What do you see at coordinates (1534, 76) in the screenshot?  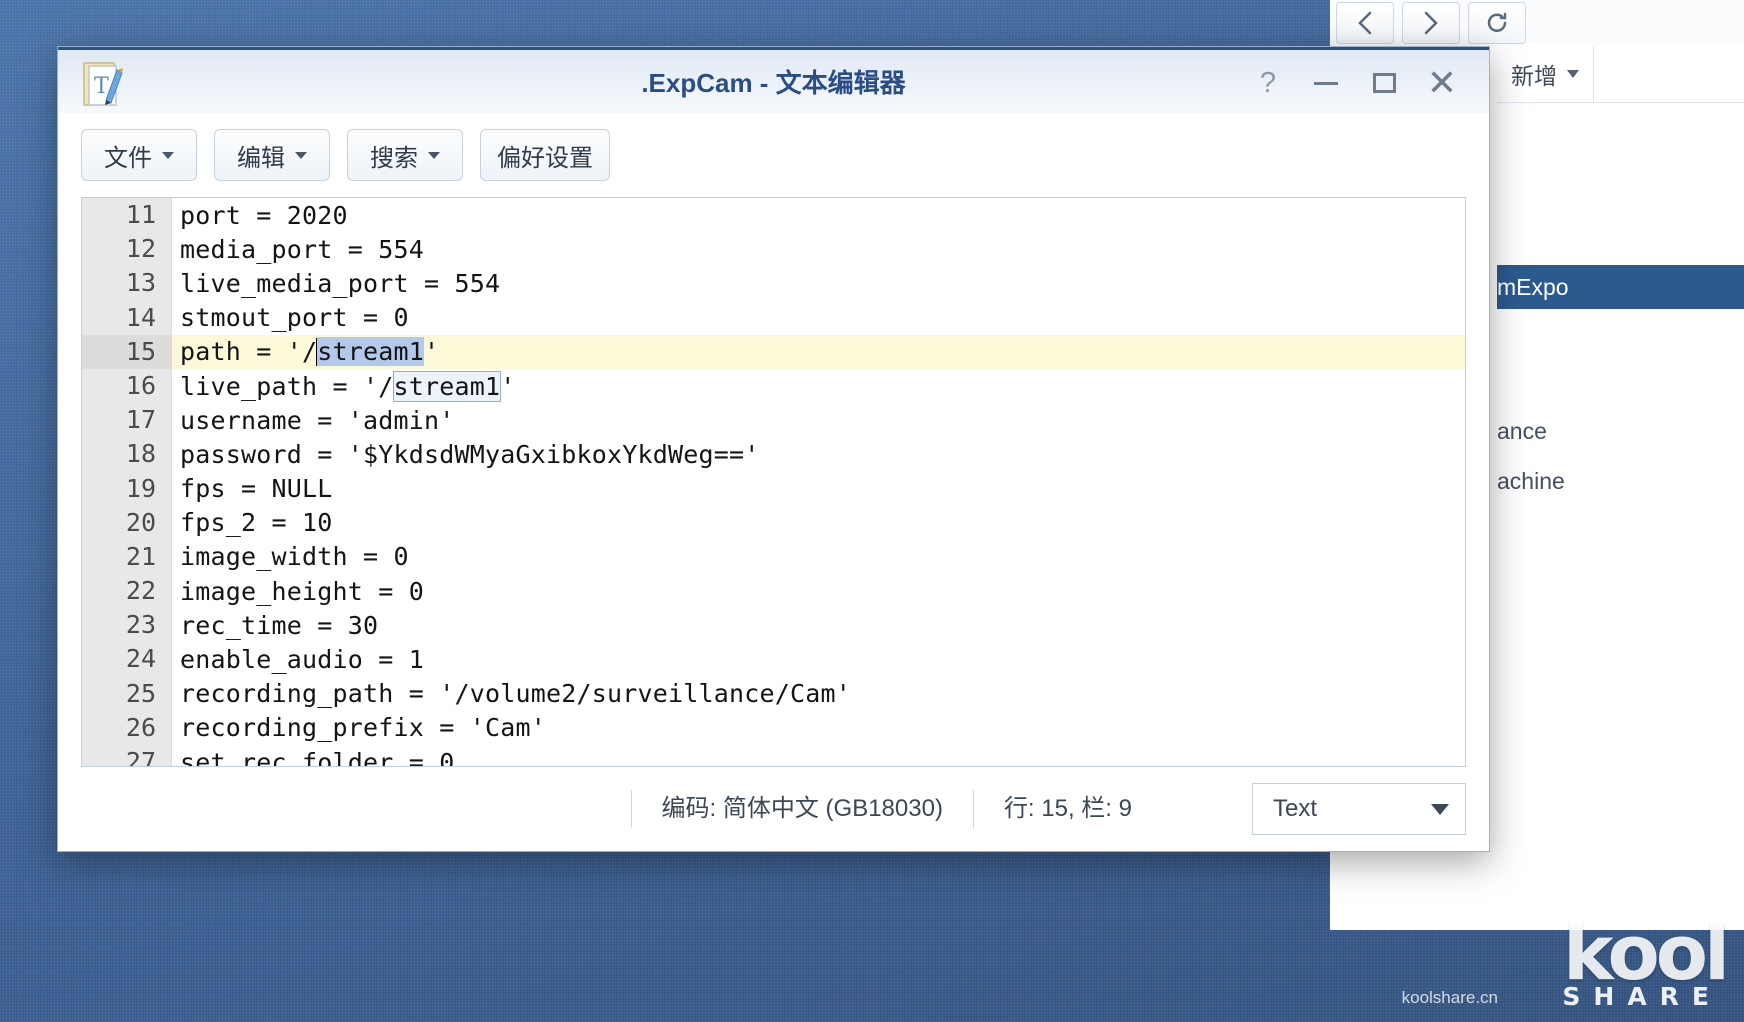 I see `add-button-label: 新增` at bounding box center [1534, 76].